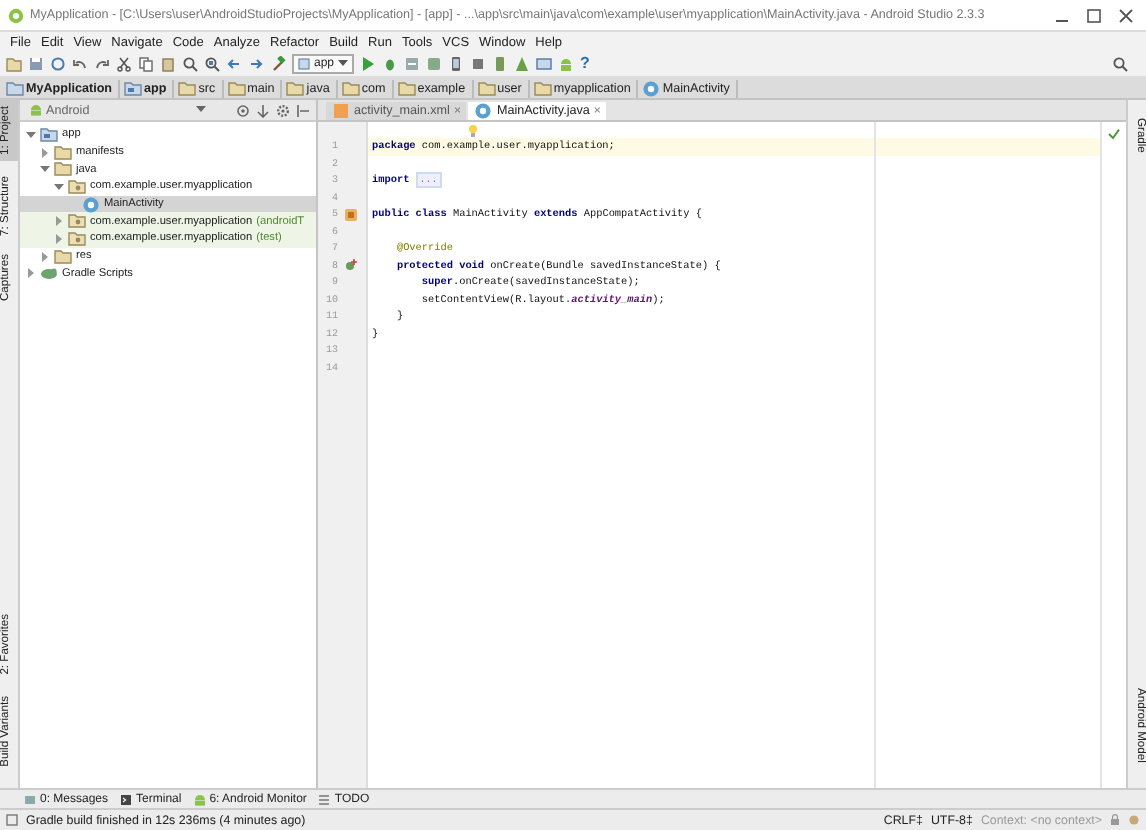 This screenshot has width=1146, height=830. Describe the element at coordinates (126, 799) in the screenshot. I see `terminal-icon` at that location.